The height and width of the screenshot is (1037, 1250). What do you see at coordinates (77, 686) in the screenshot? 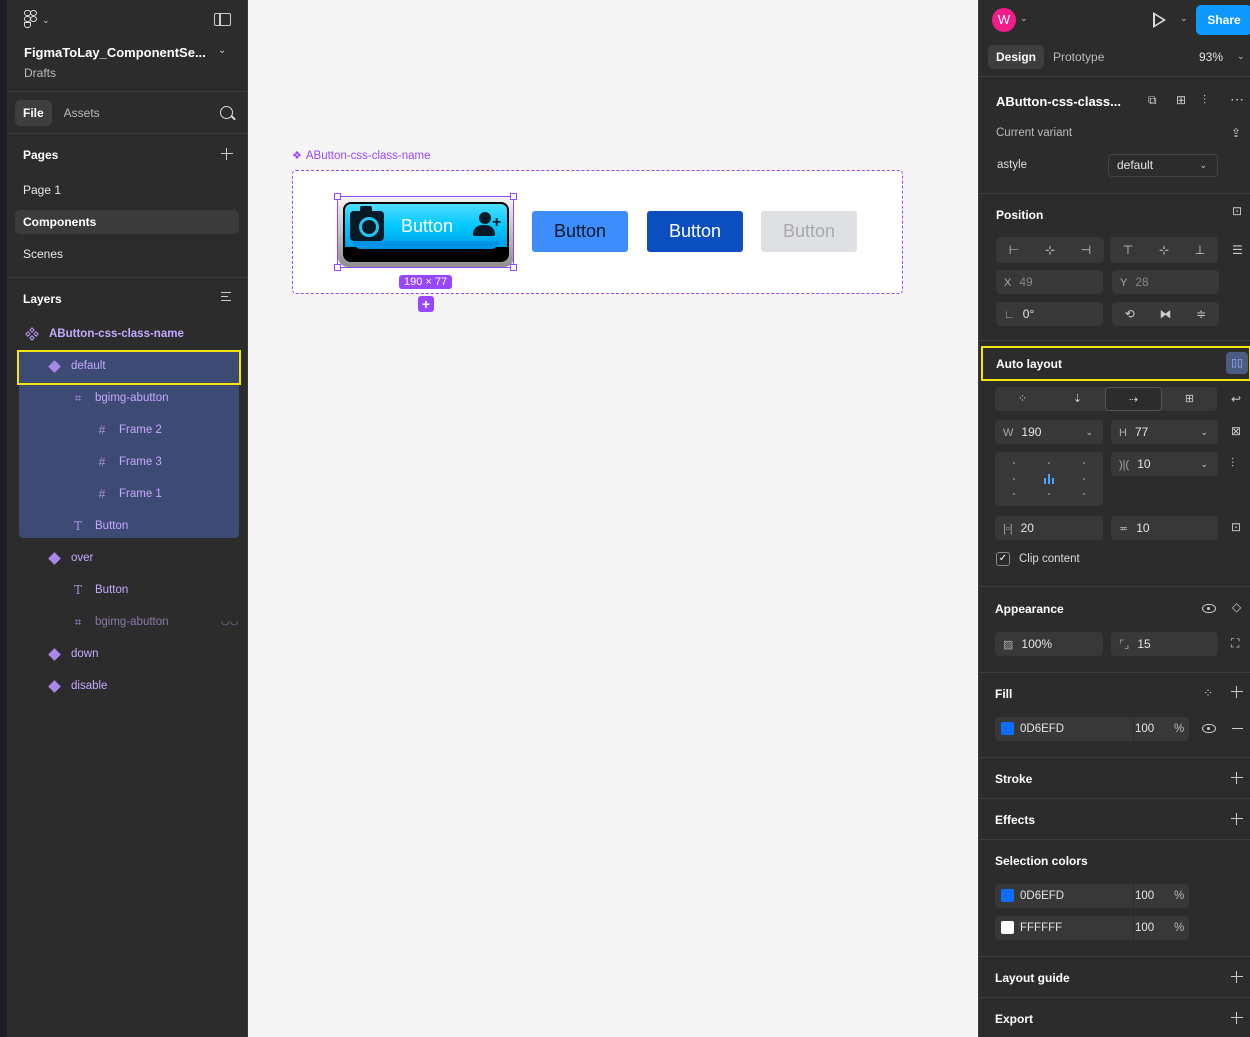
I see `layer-variant-disable: disable` at bounding box center [77, 686].